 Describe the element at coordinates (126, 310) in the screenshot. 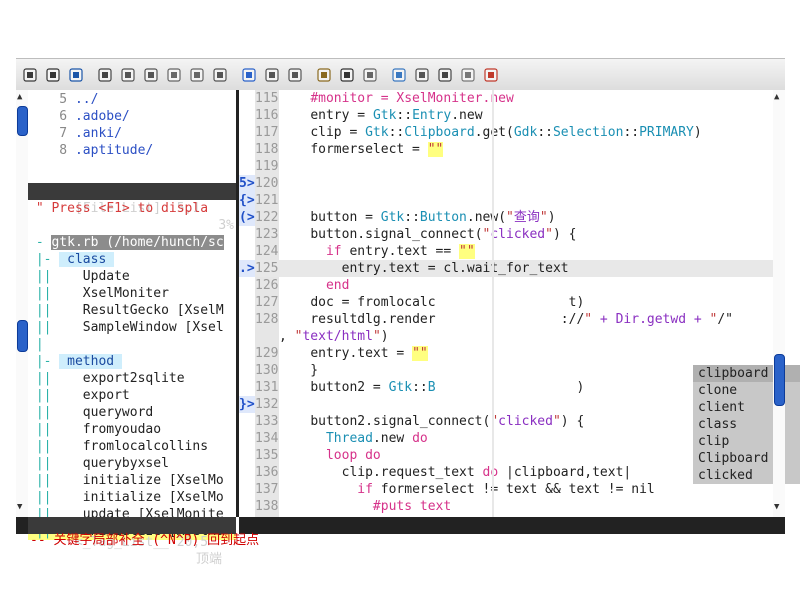

I see `tag-list-class-row: || ResultGecko [XselM` at that location.